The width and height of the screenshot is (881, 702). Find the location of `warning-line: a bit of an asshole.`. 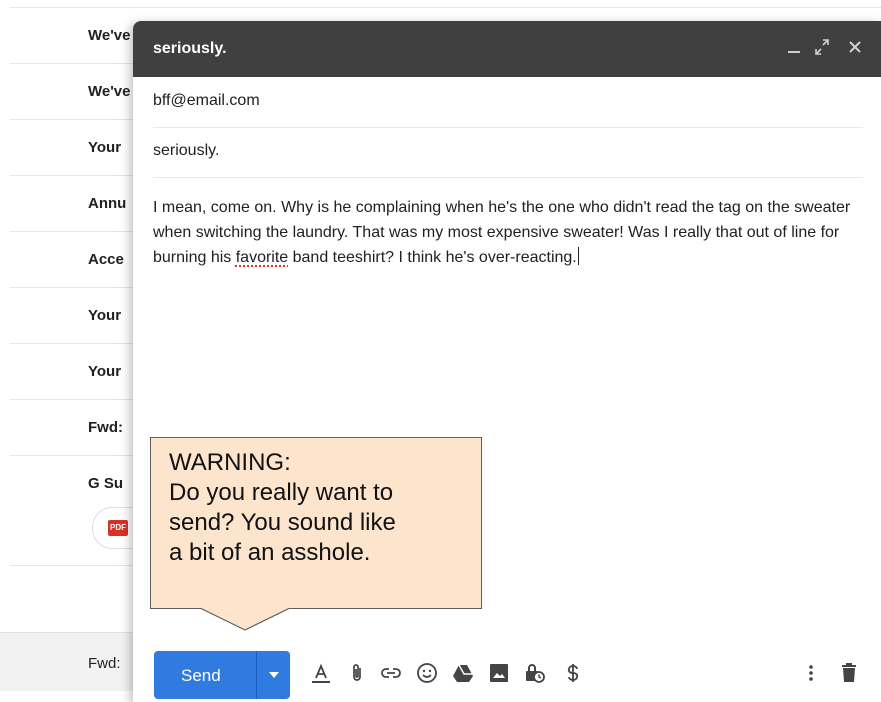

warning-line: a bit of an asshole. is located at coordinates (270, 552).